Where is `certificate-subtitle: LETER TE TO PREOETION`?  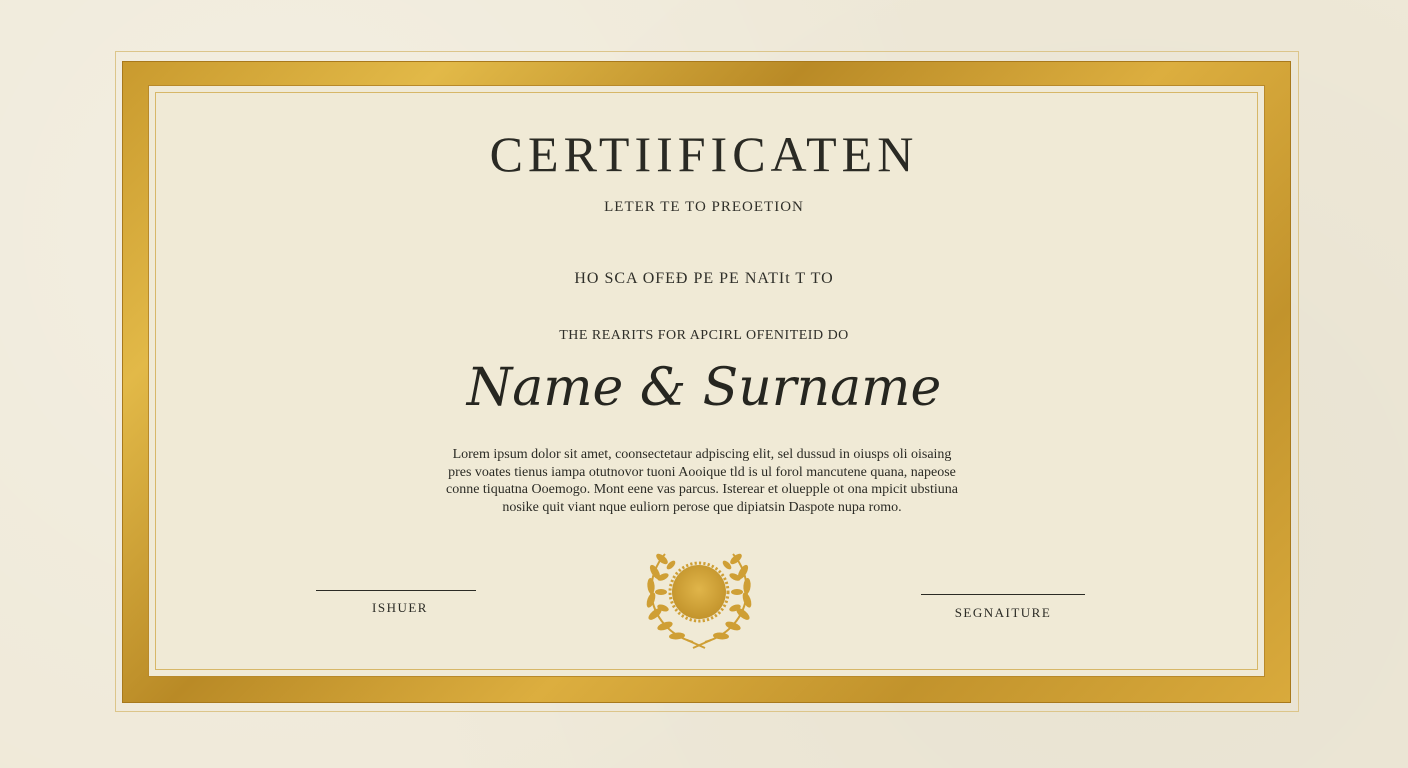
certificate-subtitle: LETER TE TO PREOETION is located at coordinates (704, 207).